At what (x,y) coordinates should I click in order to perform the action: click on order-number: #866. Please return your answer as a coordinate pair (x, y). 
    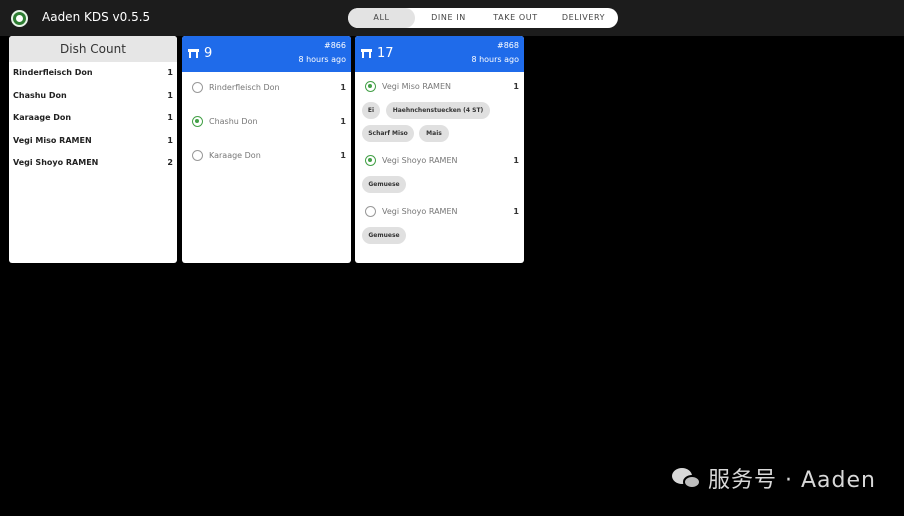
    Looking at the image, I should click on (335, 45).